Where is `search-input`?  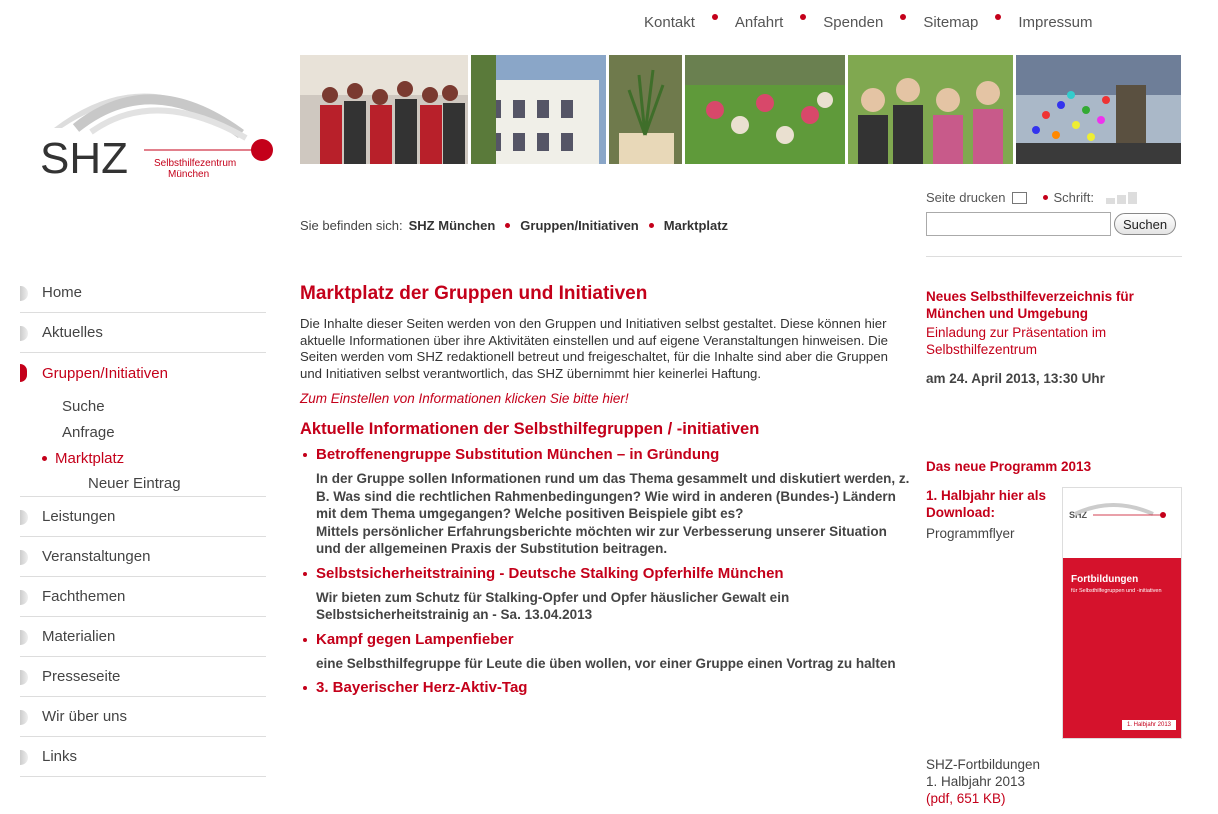 search-input is located at coordinates (1018, 224).